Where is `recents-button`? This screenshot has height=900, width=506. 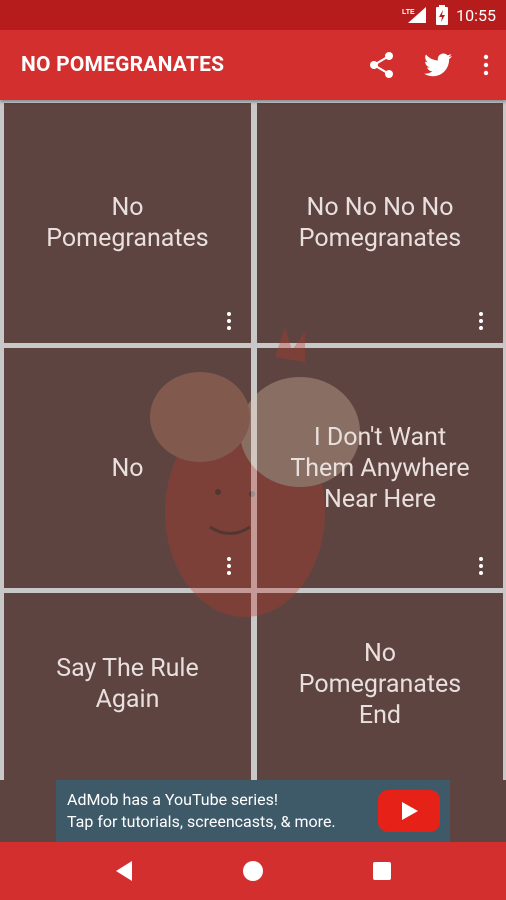
recents-button is located at coordinates (382, 871).